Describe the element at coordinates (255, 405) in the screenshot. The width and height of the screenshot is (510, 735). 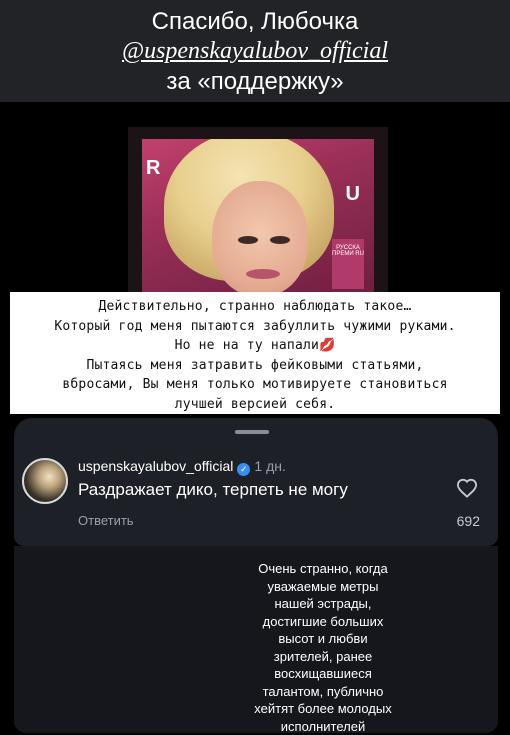
I see `caption-line: лучшей версией себя.` at that location.